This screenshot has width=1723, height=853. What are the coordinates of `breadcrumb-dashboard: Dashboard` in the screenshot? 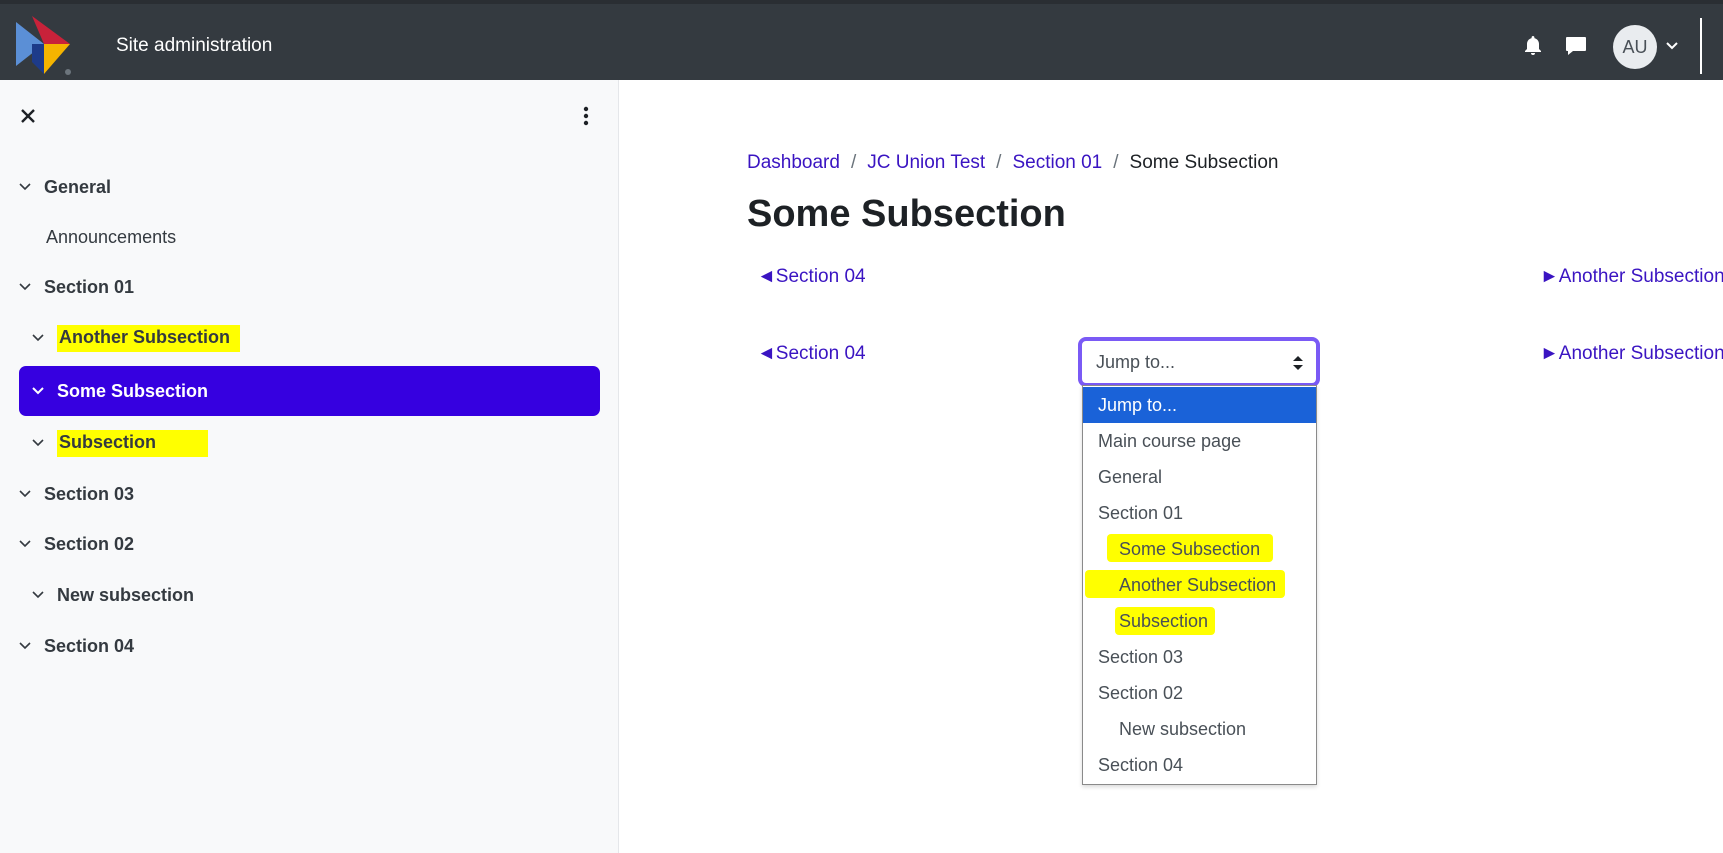 It's located at (793, 163).